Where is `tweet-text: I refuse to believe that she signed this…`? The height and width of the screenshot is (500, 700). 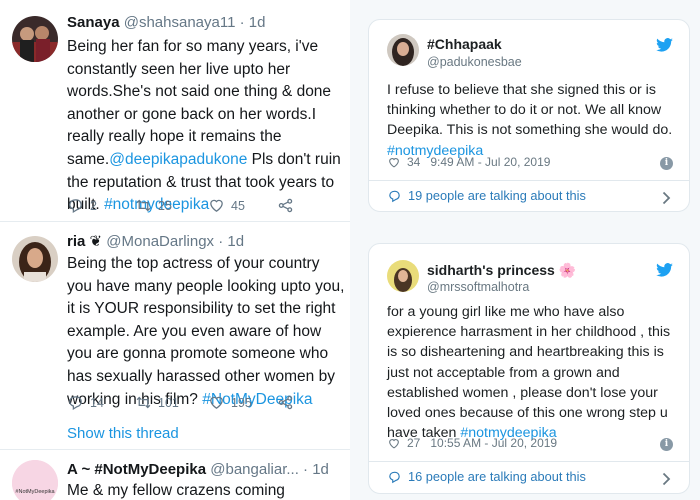
tweet-text: I refuse to believe that she signed this… is located at coordinates (535, 120).